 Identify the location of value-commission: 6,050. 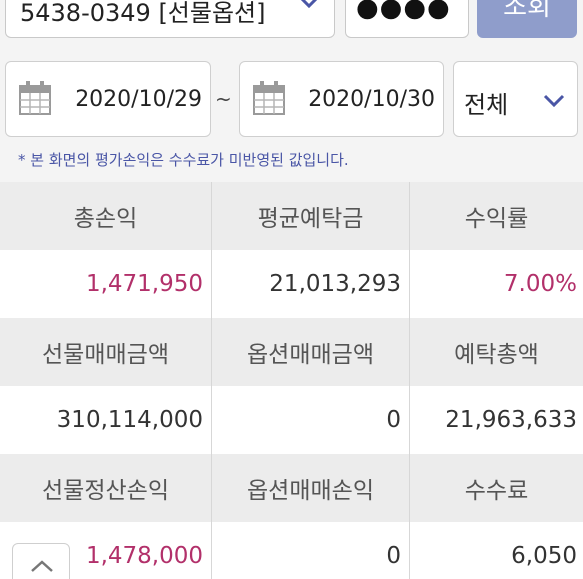
(496, 550).